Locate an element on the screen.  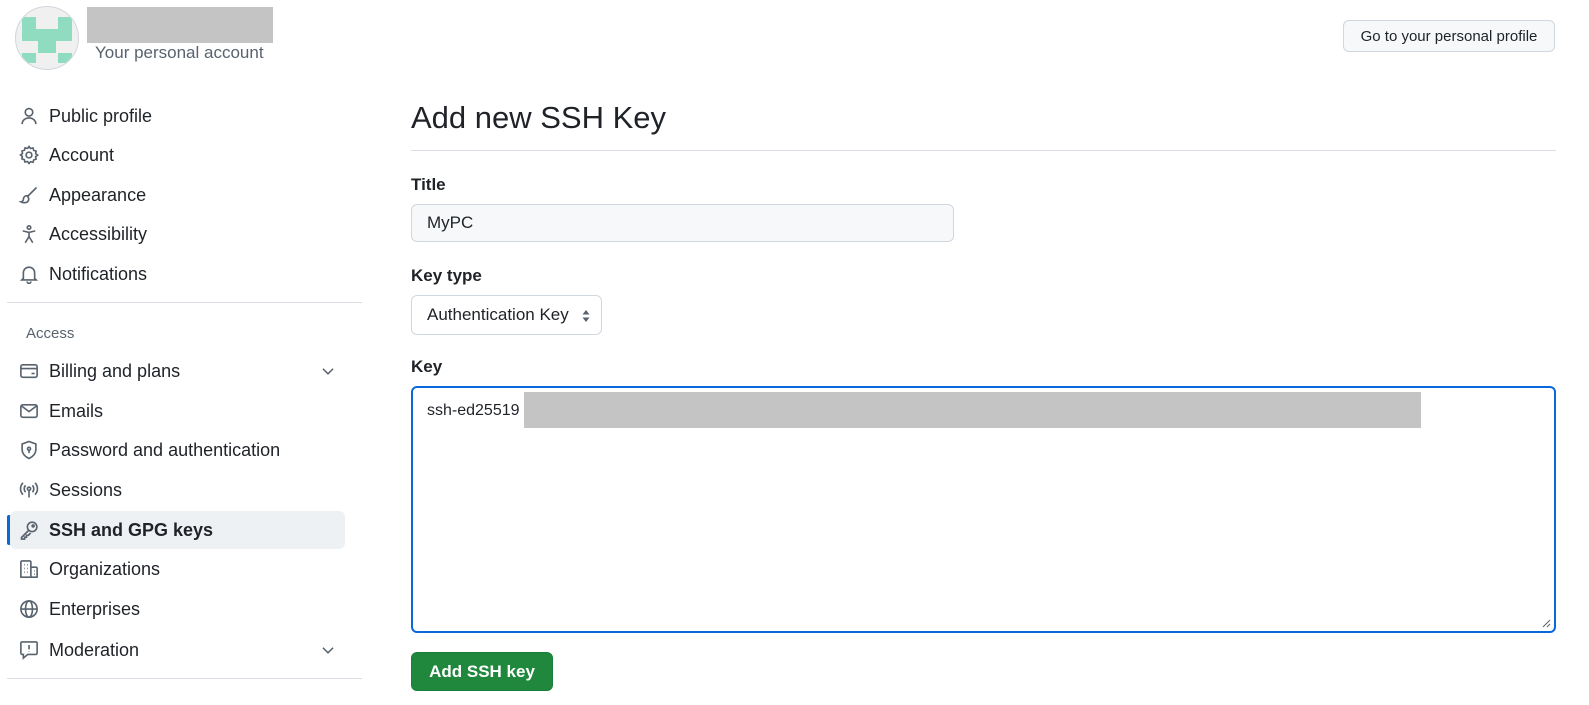
sidebar-item-billing: Billing and plans is located at coordinates (177, 371).